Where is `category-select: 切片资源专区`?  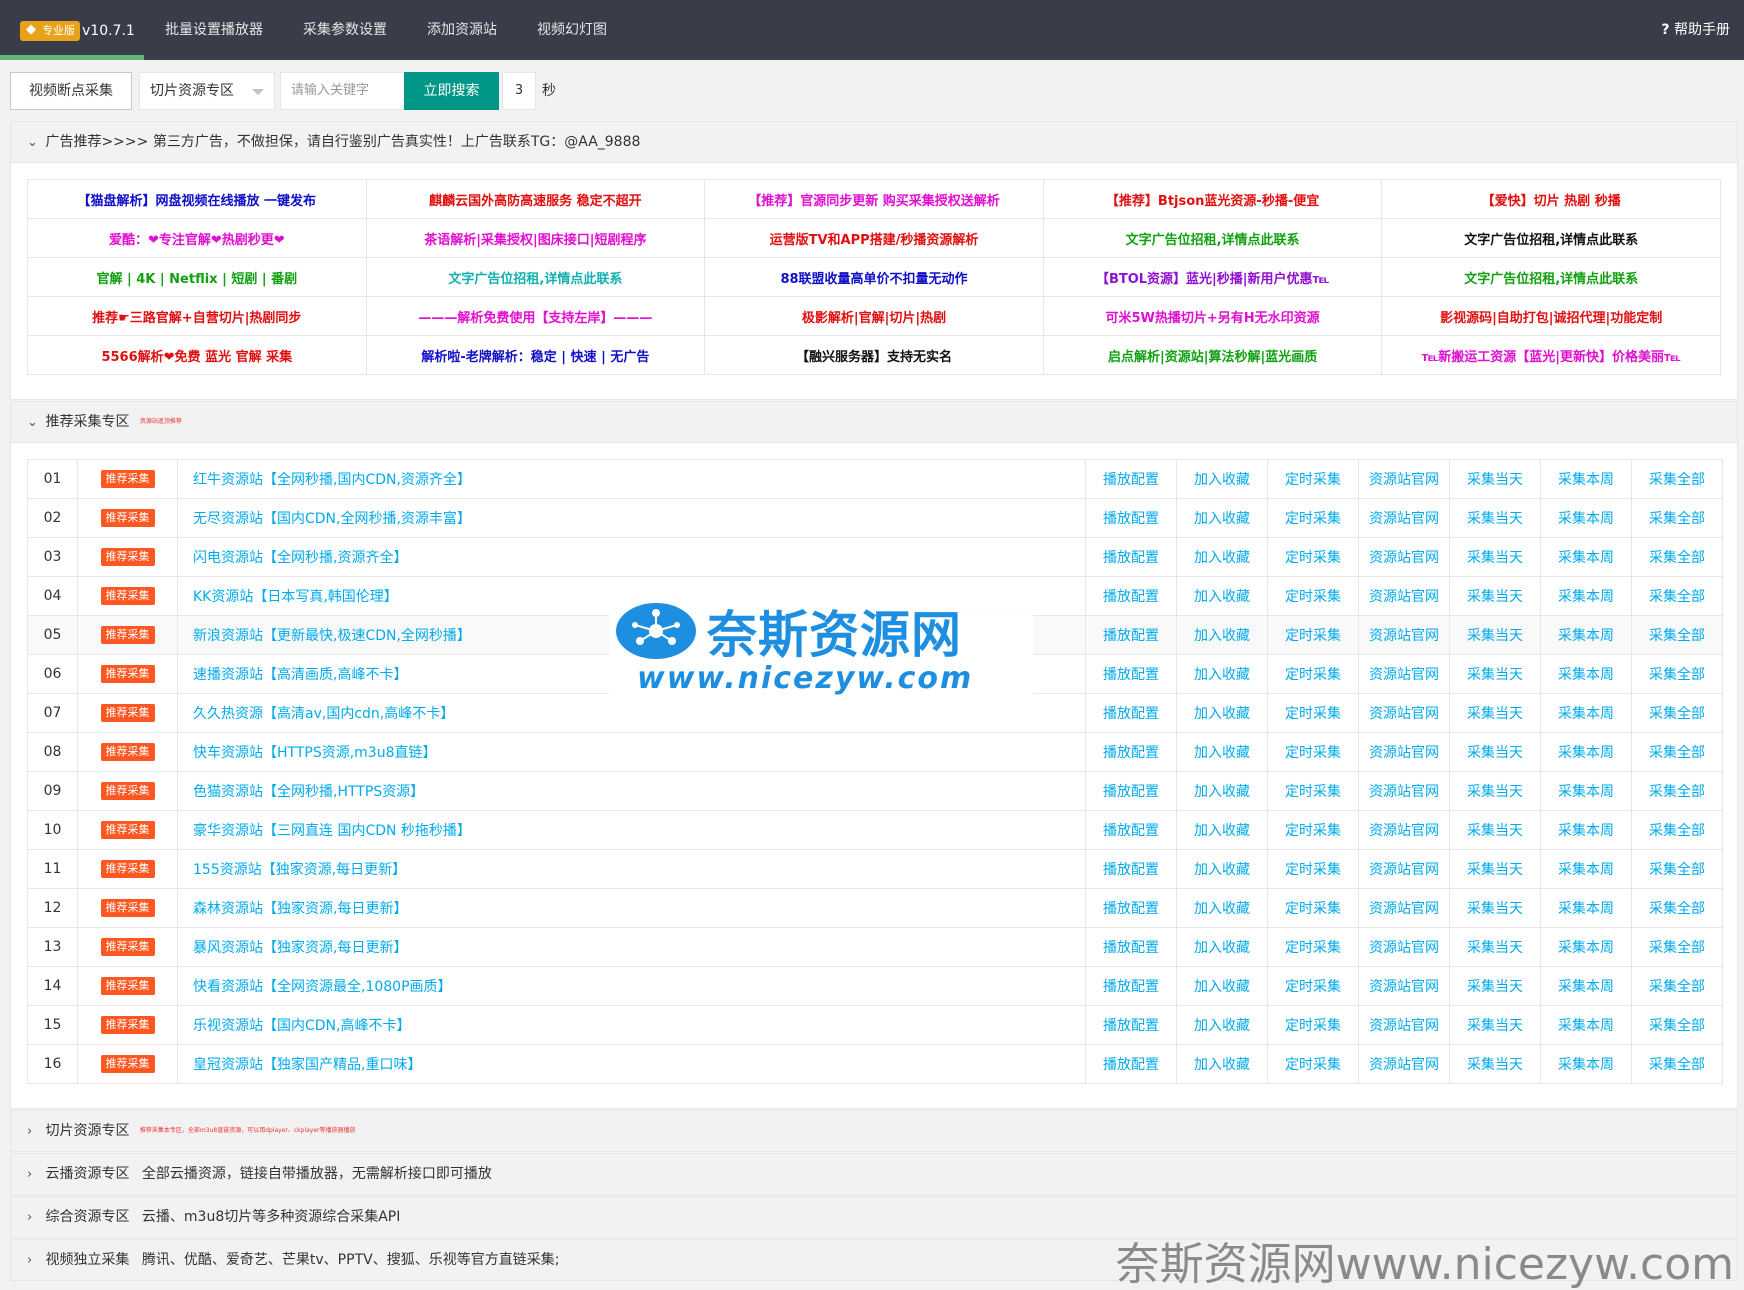
category-select: 切片资源专区 is located at coordinates (207, 91).